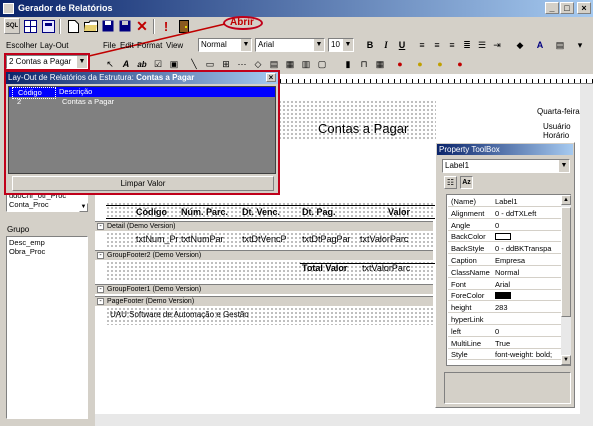  I want to click on font-color-icon: A, so click(540, 45).